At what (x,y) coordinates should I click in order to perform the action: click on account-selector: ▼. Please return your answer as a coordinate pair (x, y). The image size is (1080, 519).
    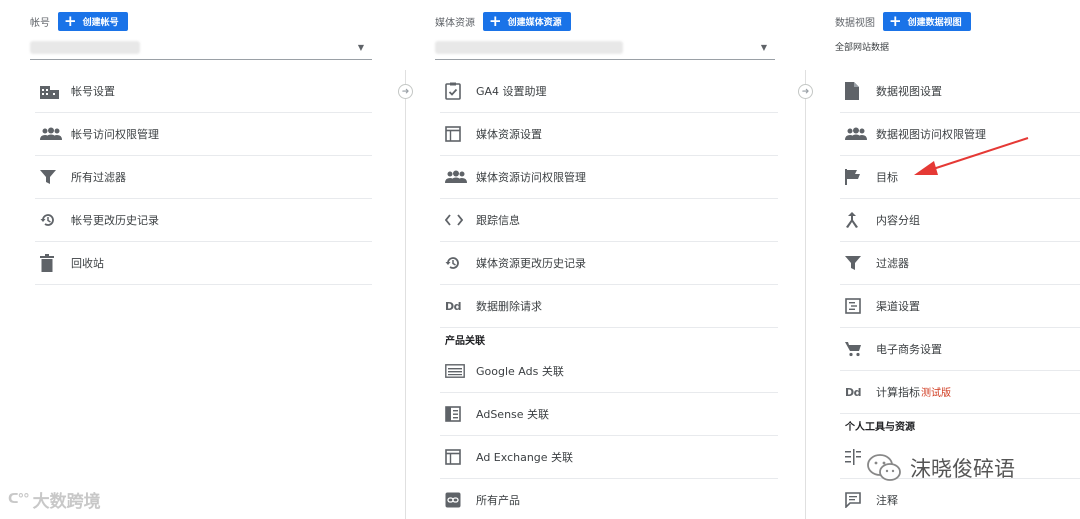
    Looking at the image, I should click on (201, 48).